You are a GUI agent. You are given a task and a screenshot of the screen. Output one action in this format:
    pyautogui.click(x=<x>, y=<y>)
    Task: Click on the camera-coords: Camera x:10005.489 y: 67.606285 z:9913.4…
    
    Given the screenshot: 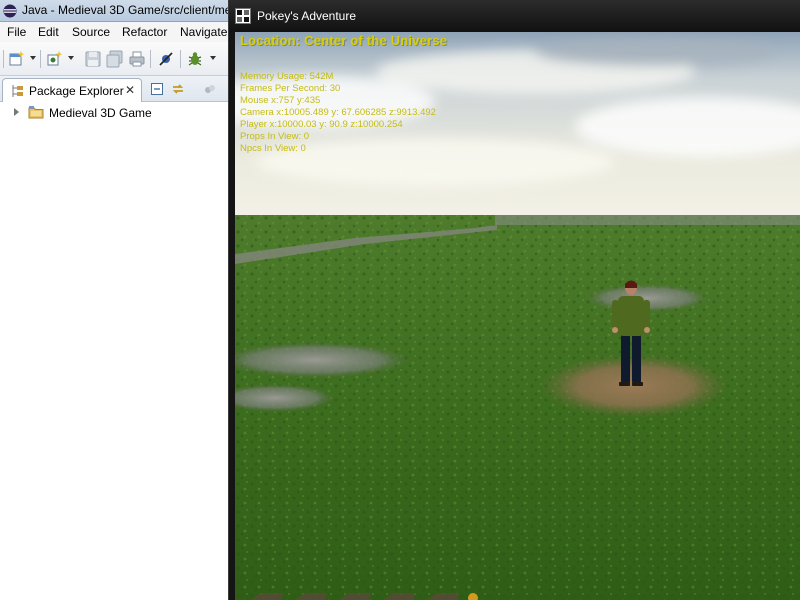 What is the action you would take?
    pyautogui.click(x=338, y=112)
    